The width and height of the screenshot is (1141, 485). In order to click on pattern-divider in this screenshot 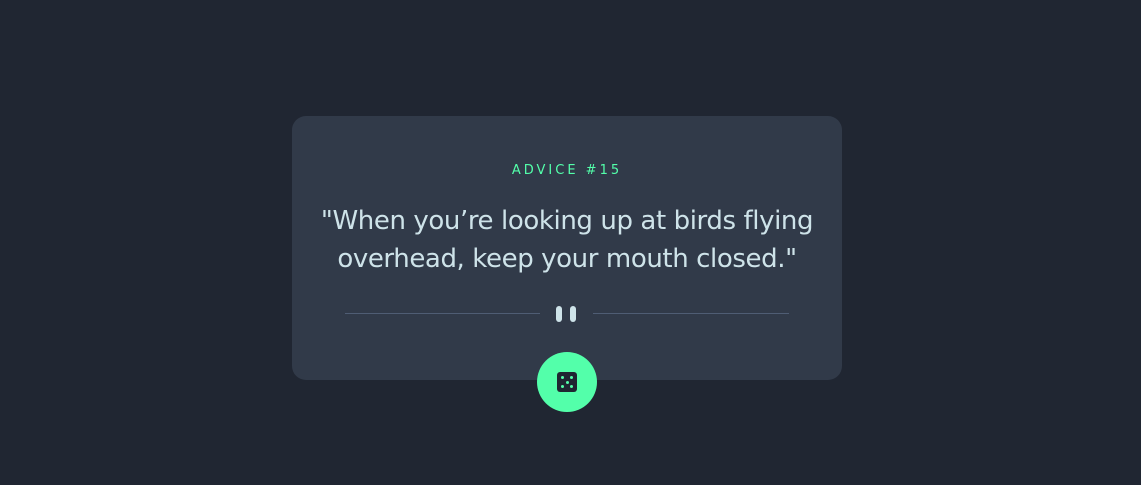, I will do `click(567, 314)`.